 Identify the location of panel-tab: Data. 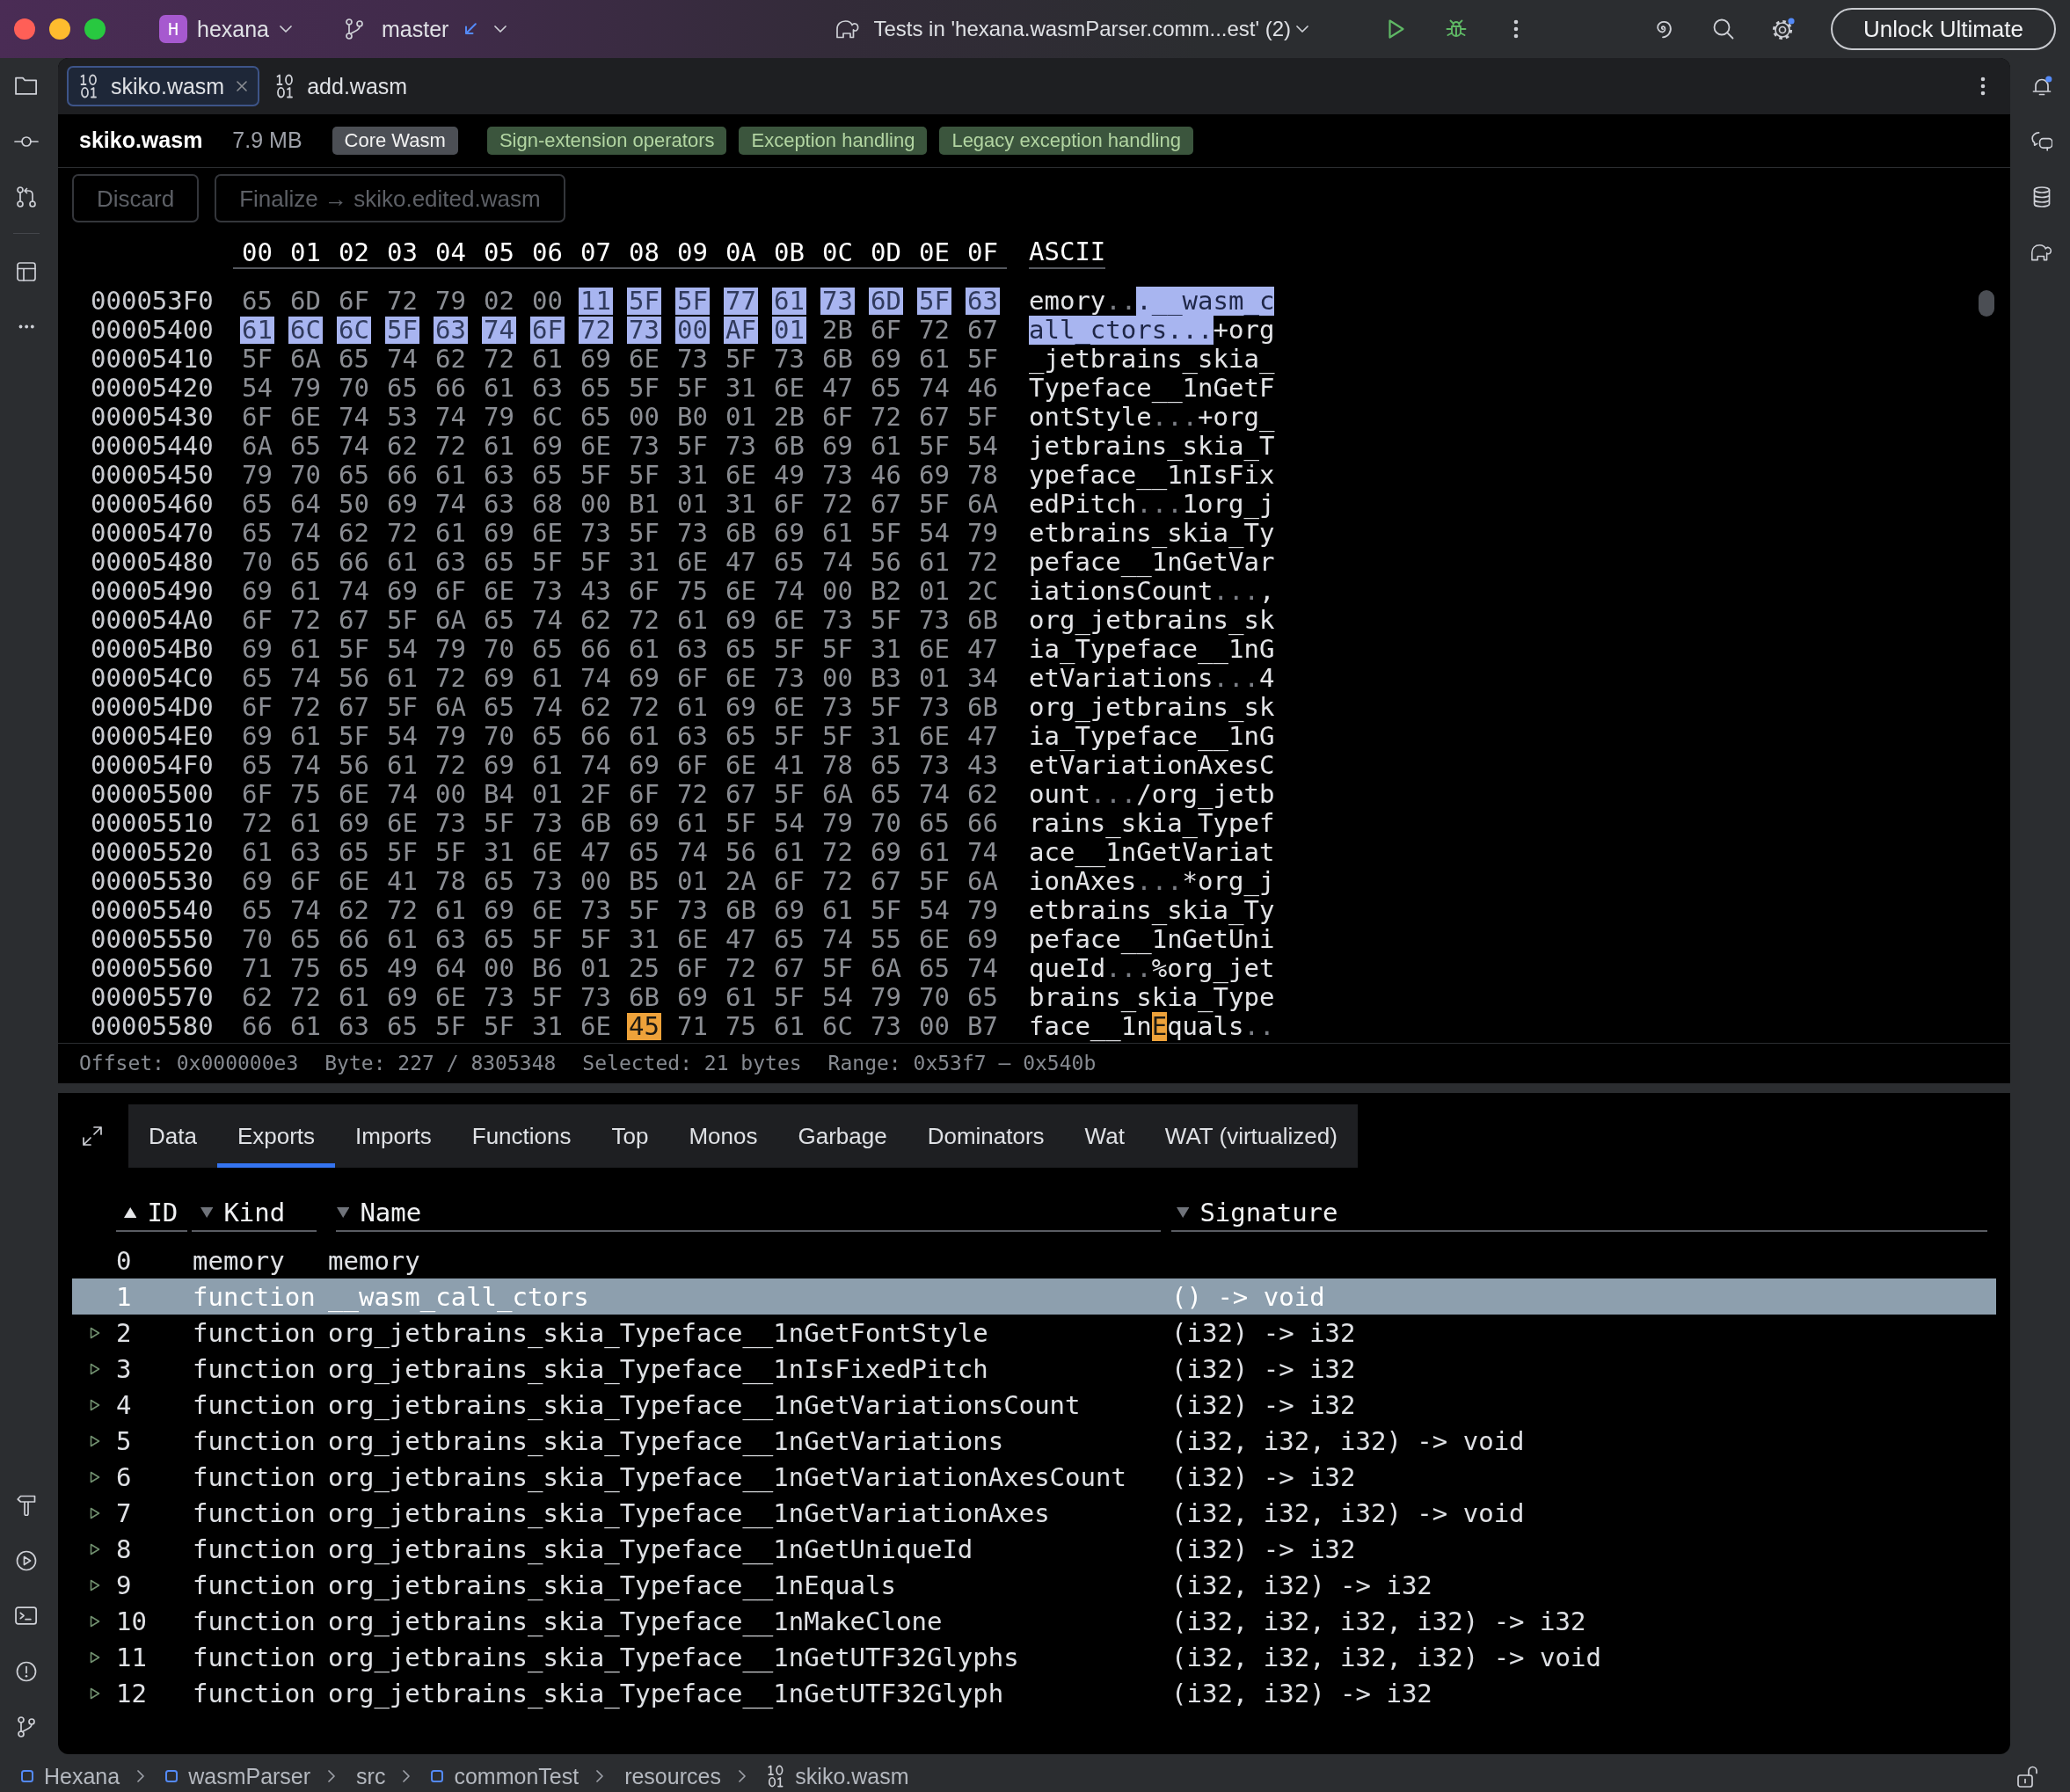
(172, 1136).